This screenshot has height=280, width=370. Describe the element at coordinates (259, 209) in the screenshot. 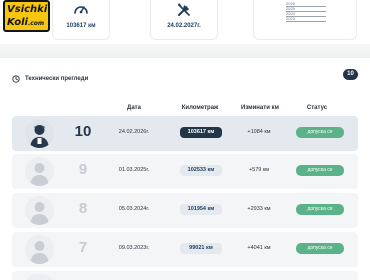

I see `mileage-diff: +2933 км` at that location.